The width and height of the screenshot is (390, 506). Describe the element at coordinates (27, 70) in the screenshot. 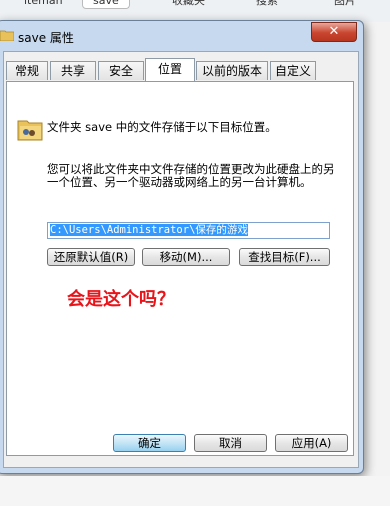

I see `tab-general: 常规` at that location.